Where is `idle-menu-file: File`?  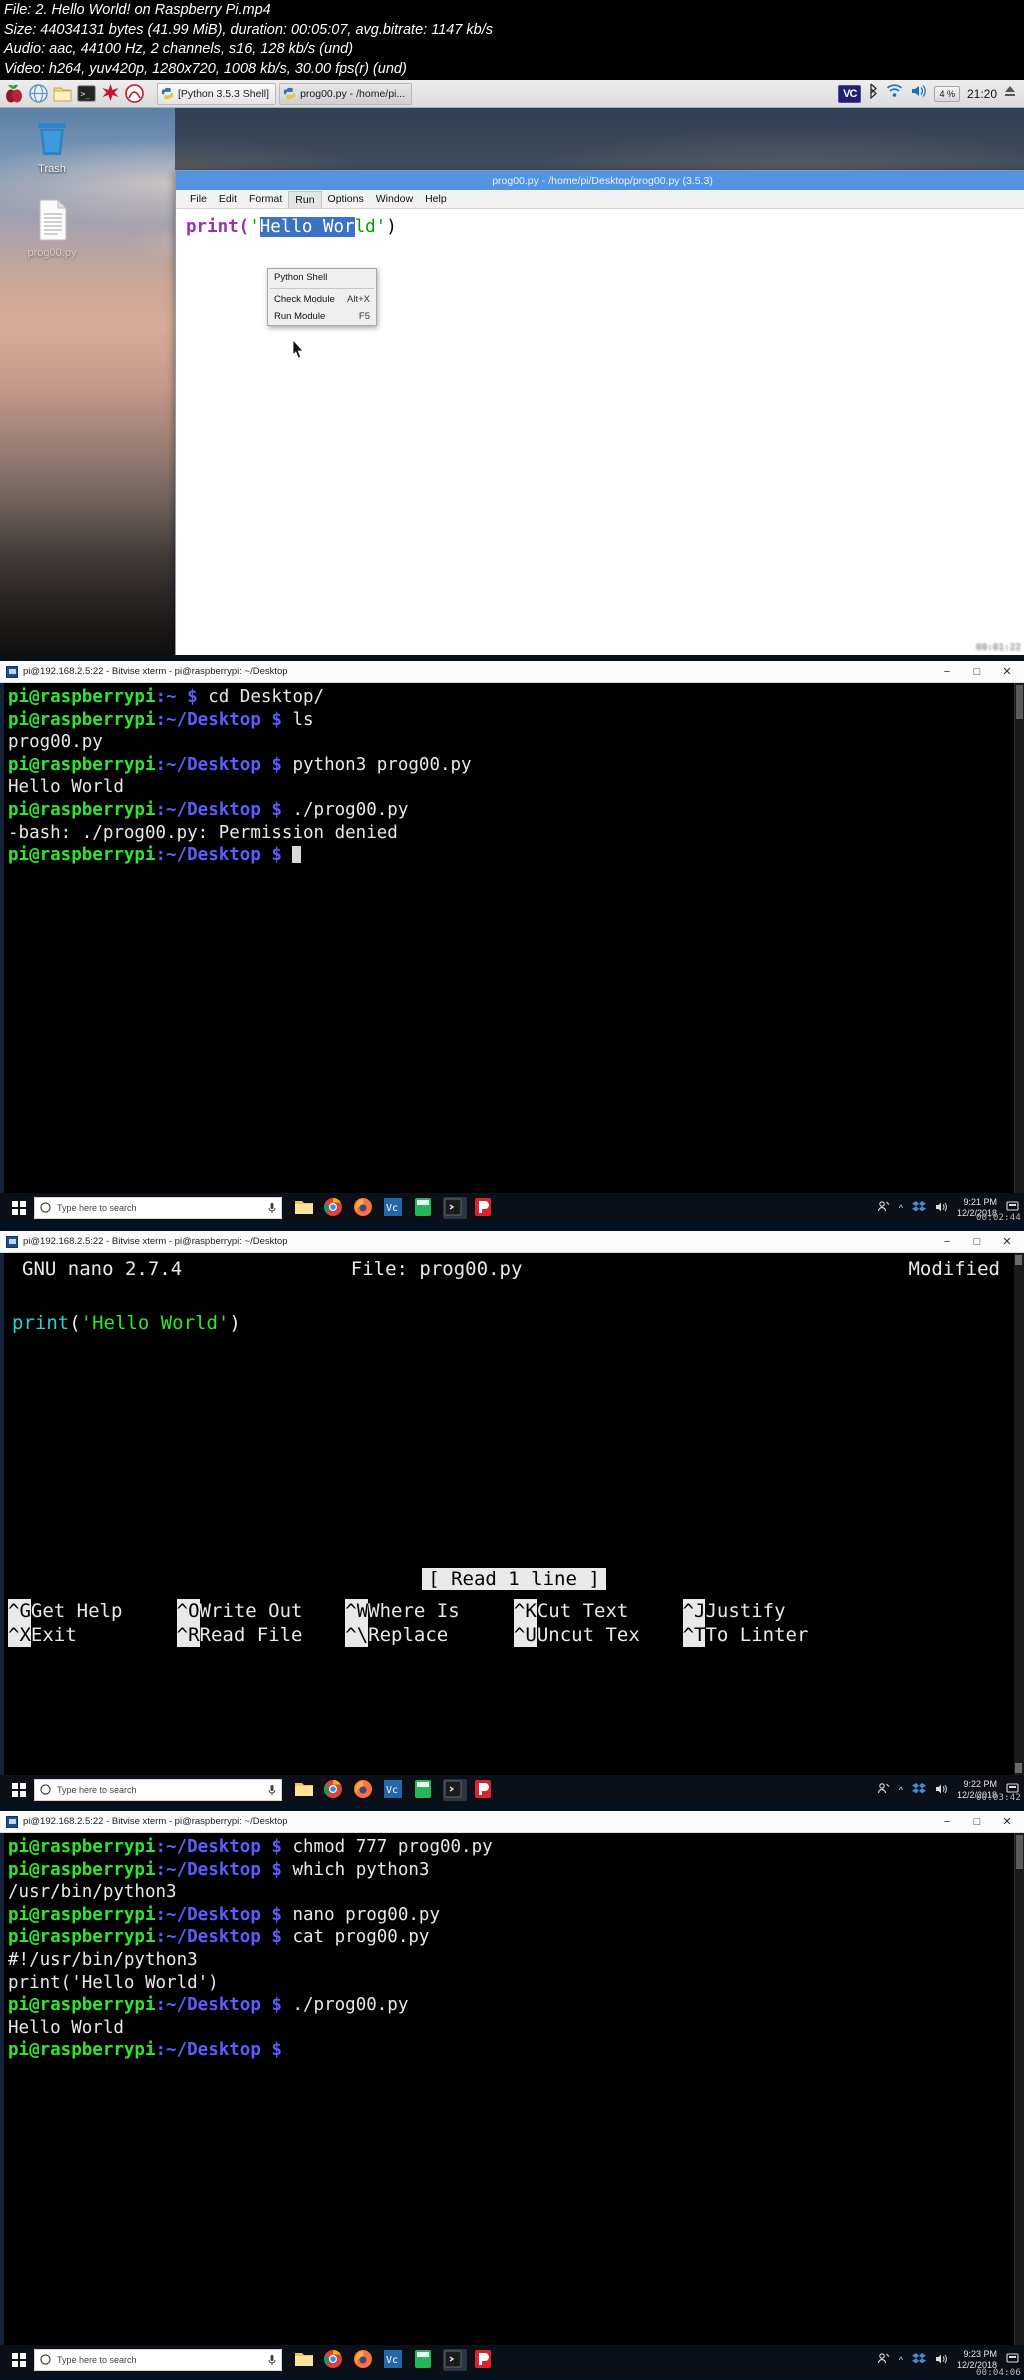 idle-menu-file: File is located at coordinates (198, 199).